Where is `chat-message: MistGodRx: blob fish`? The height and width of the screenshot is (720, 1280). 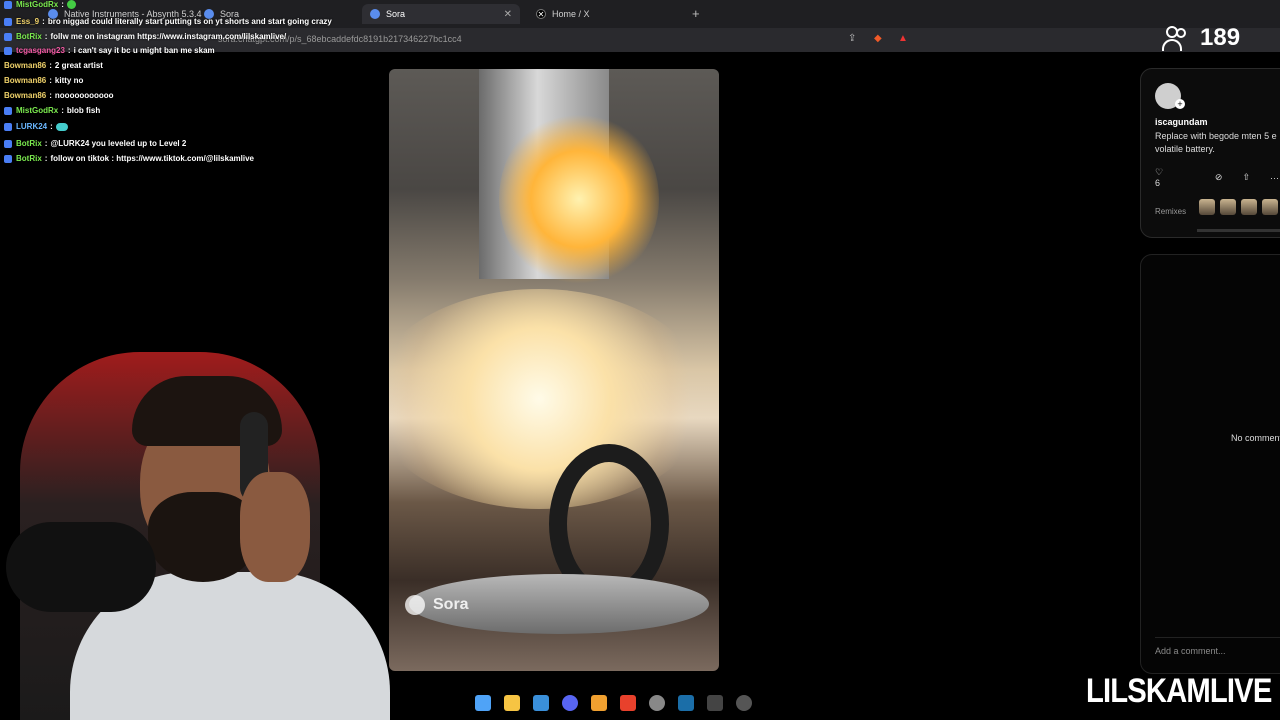
chat-message: MistGodRx: blob fish is located at coordinates (52, 110).